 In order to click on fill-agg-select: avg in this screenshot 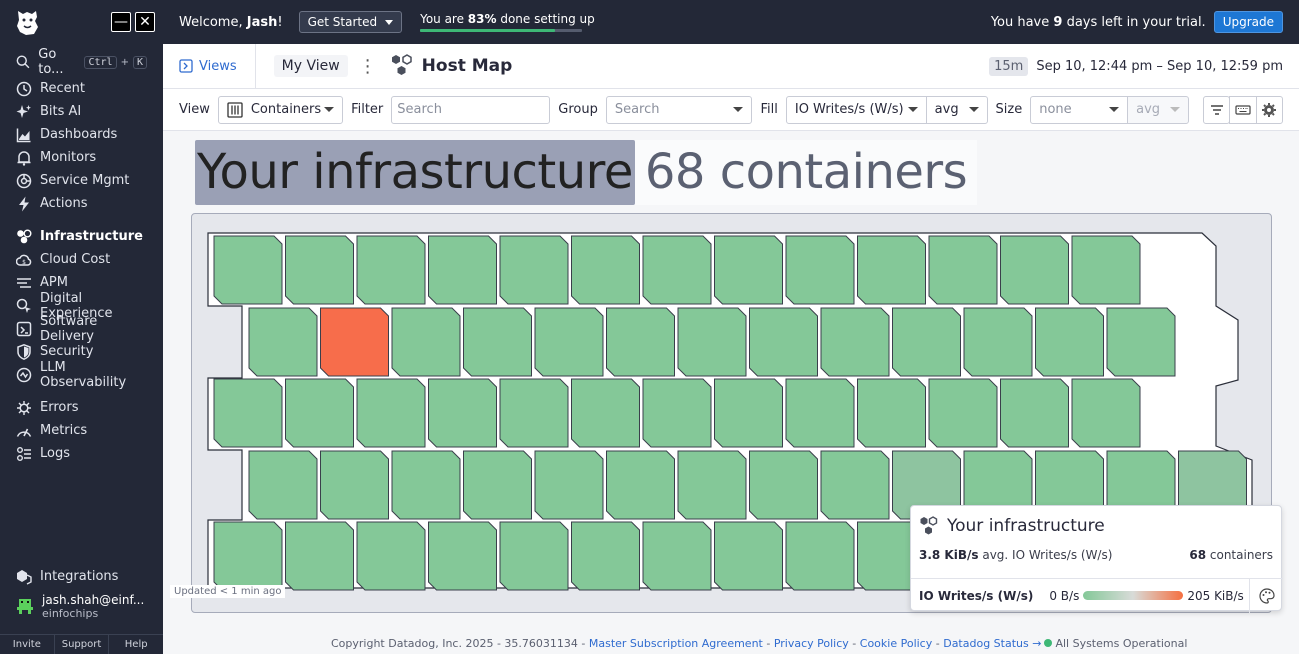, I will do `click(956, 109)`.